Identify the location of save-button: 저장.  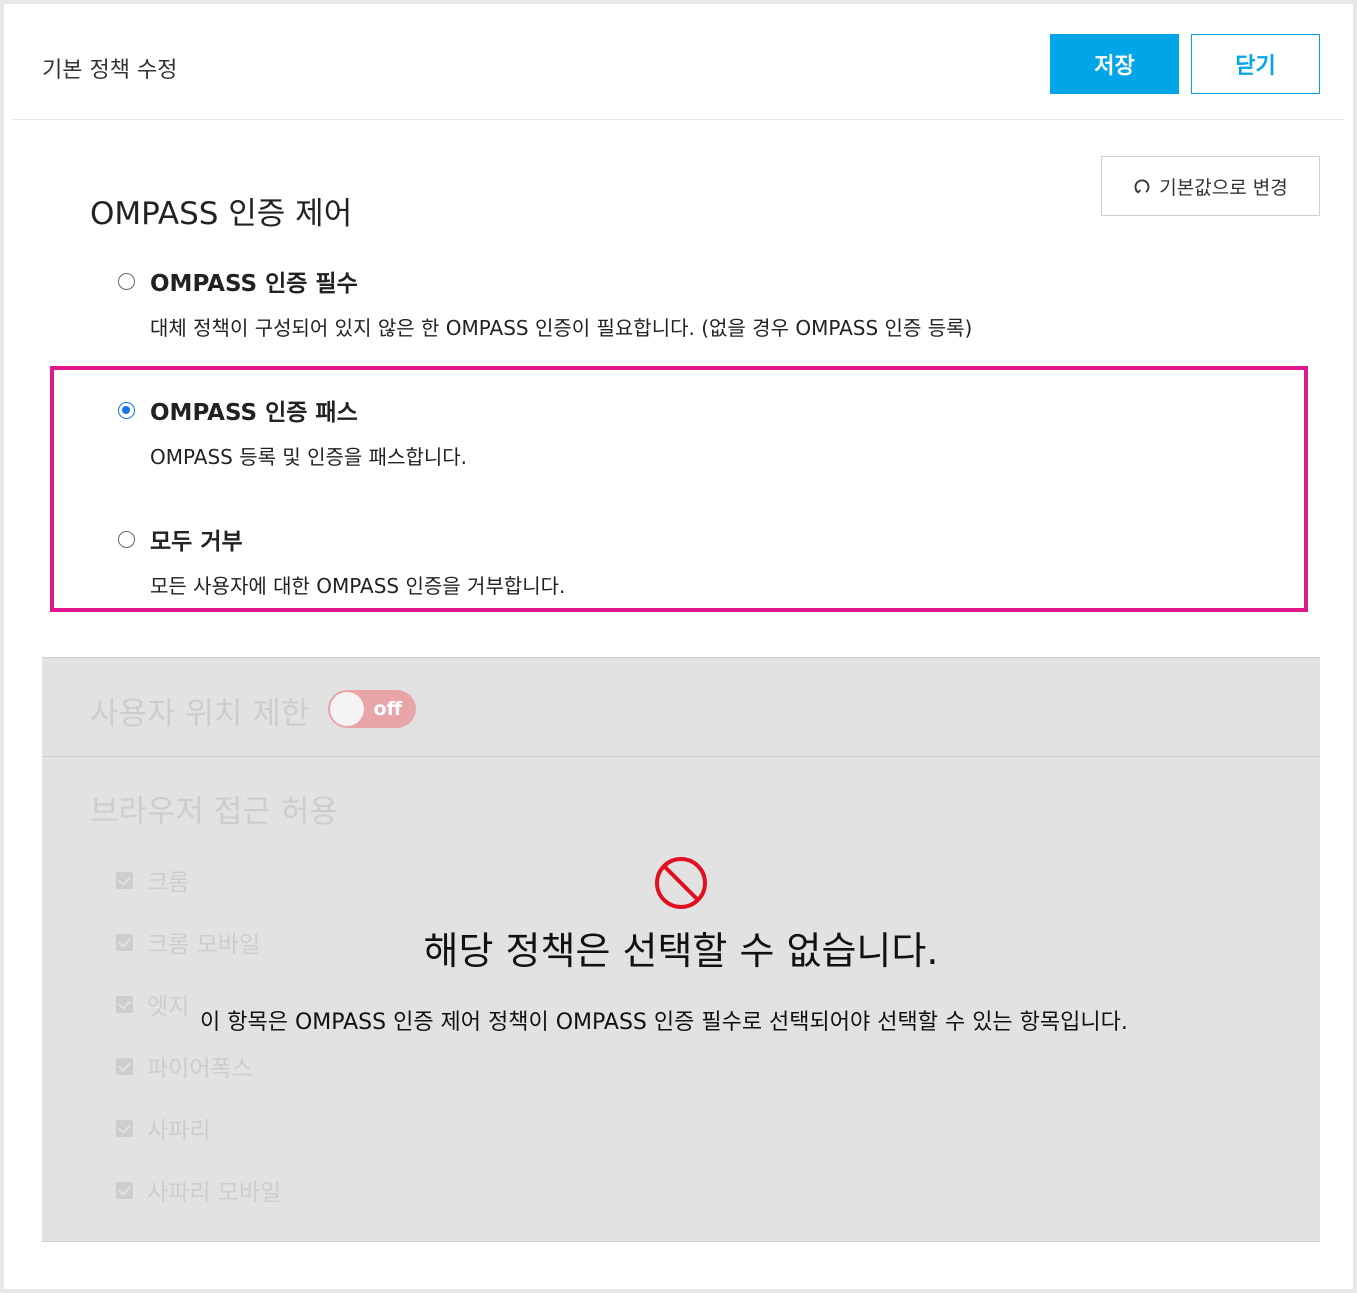
(1114, 64).